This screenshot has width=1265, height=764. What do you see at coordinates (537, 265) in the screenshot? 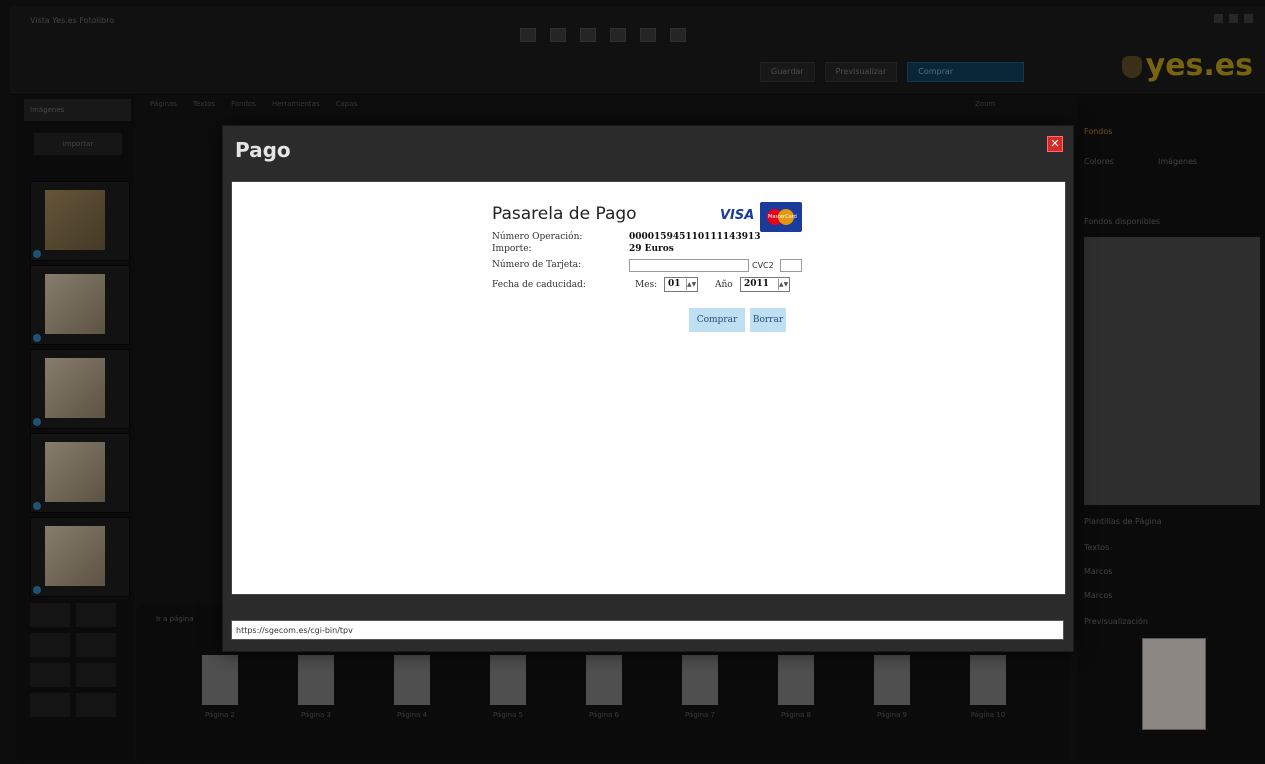
I see `card-number-label: Número de Tarjeta:` at bounding box center [537, 265].